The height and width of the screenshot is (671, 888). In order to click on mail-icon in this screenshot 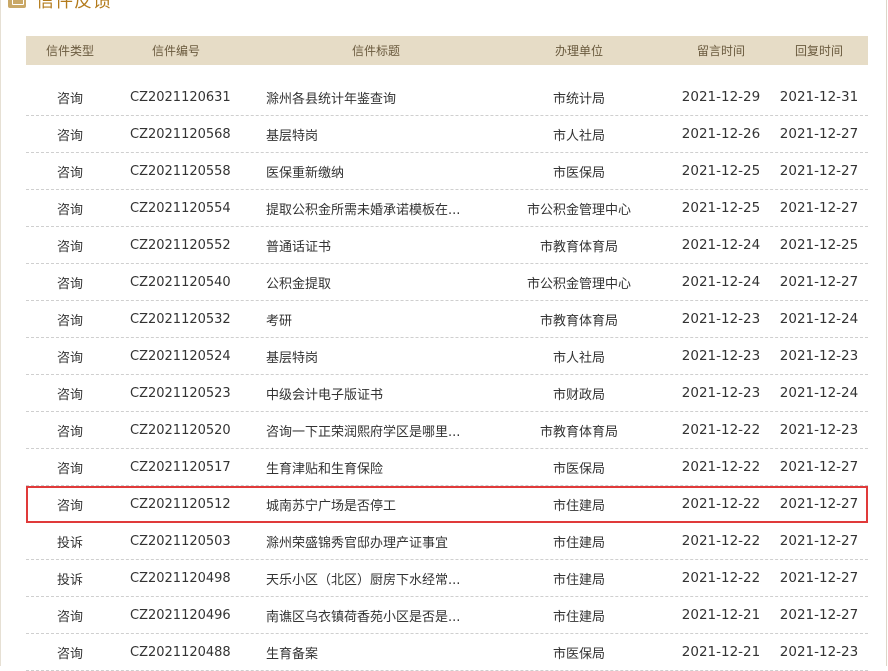, I will do `click(17, 4)`.